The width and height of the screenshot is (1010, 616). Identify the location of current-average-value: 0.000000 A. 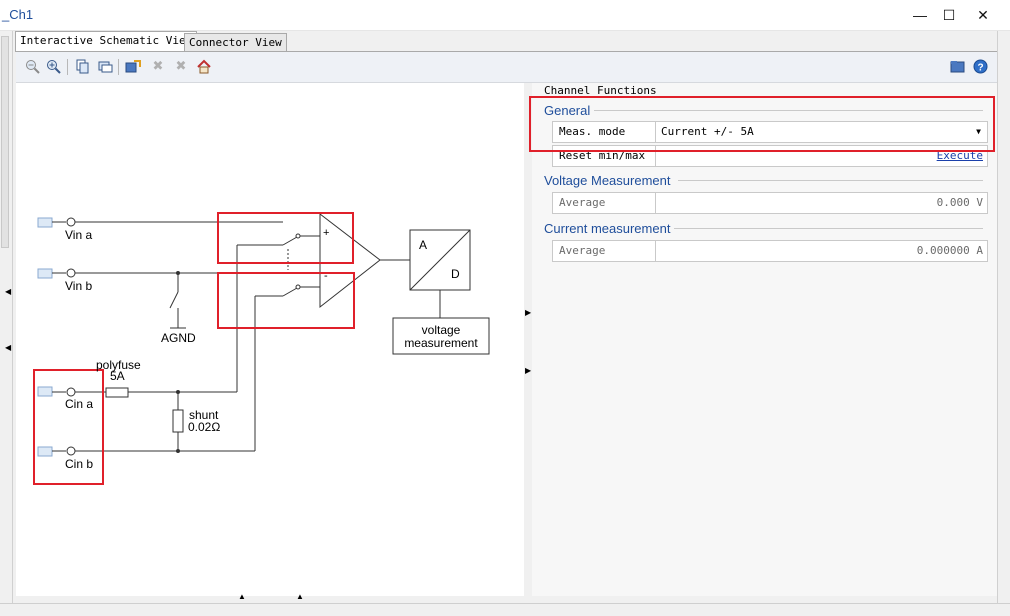
(949, 250).